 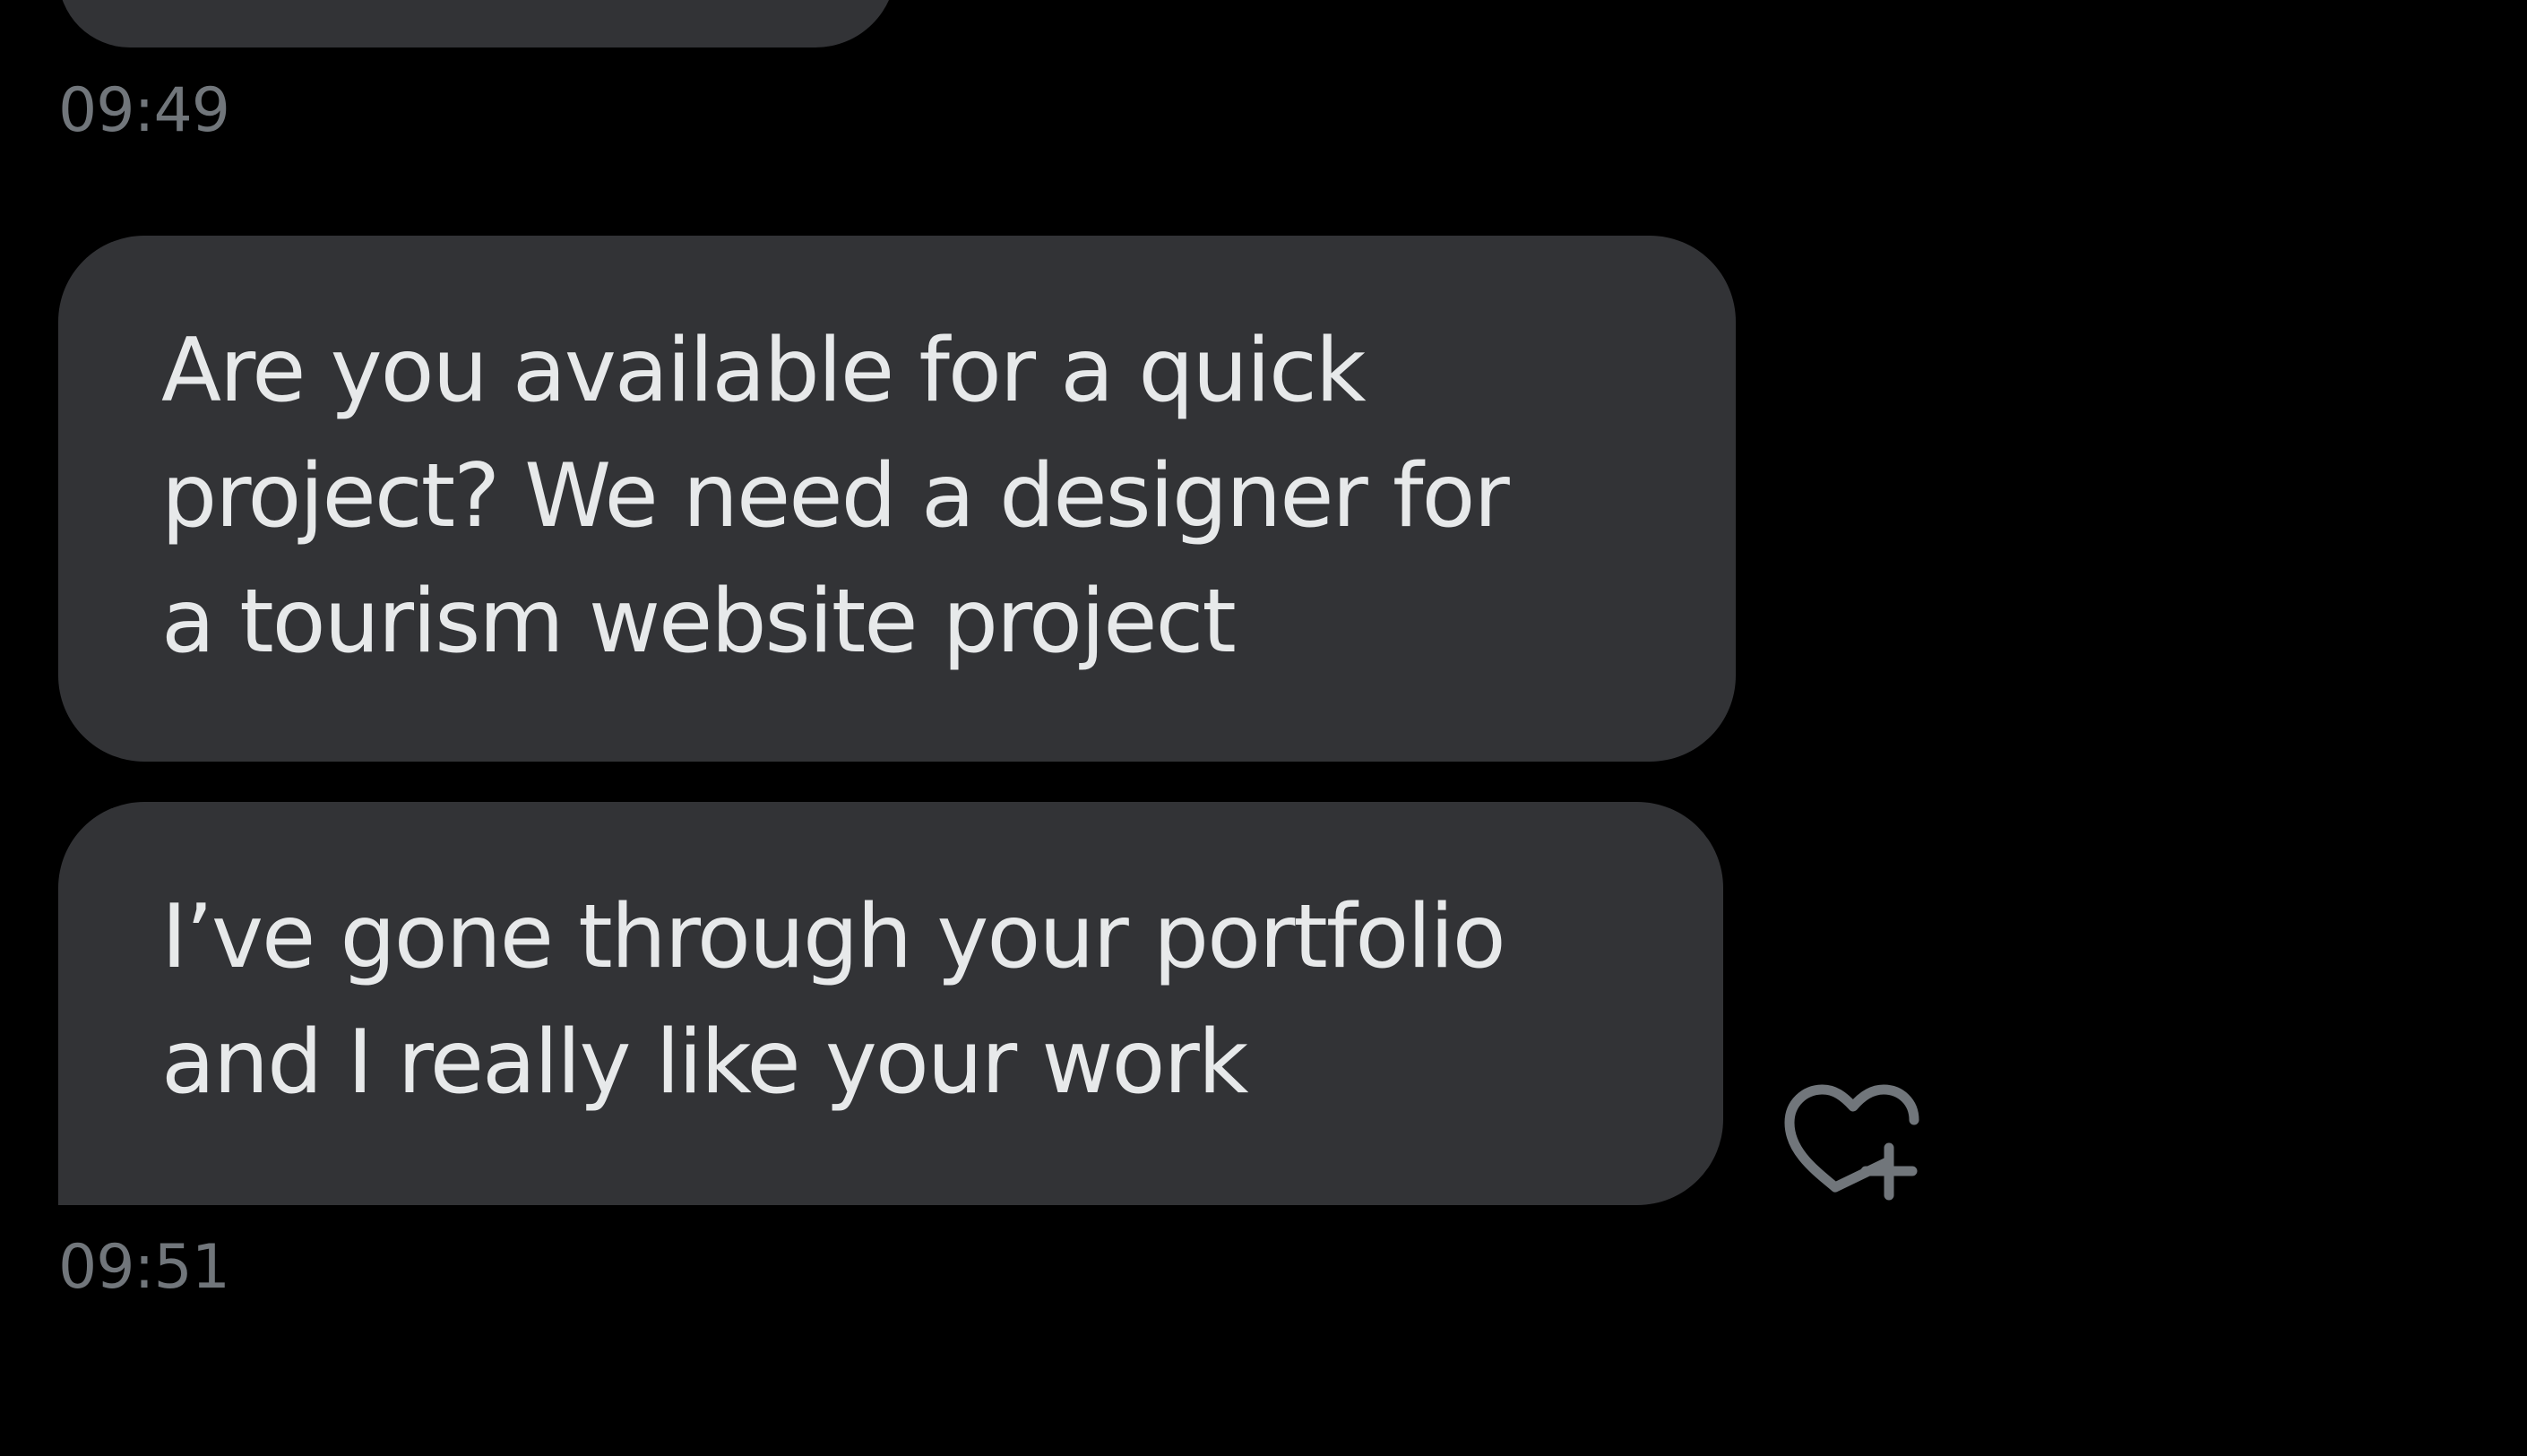 I want to click on message-timestamp: 09:49, so click(x=144, y=110).